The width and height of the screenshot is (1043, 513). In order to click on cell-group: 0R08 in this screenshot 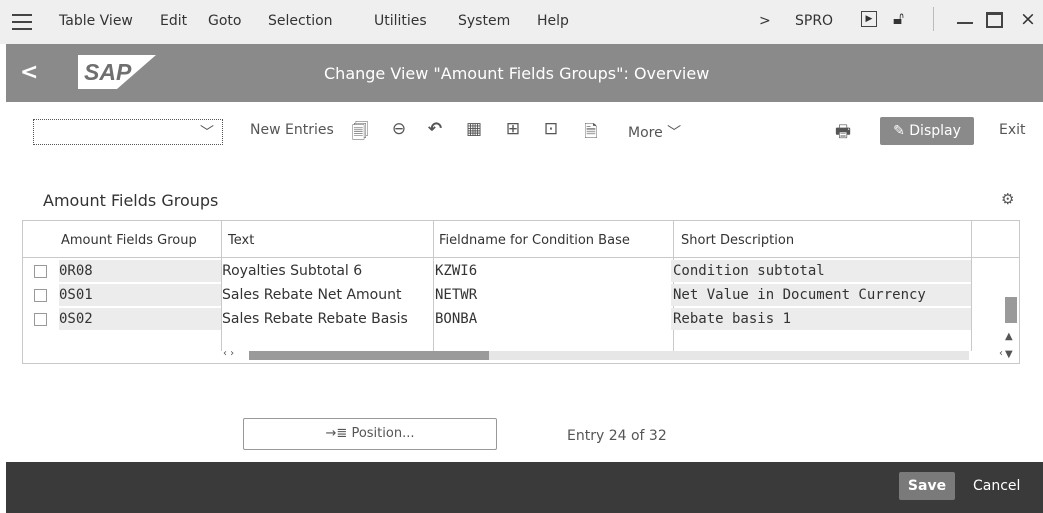, I will do `click(76, 271)`.